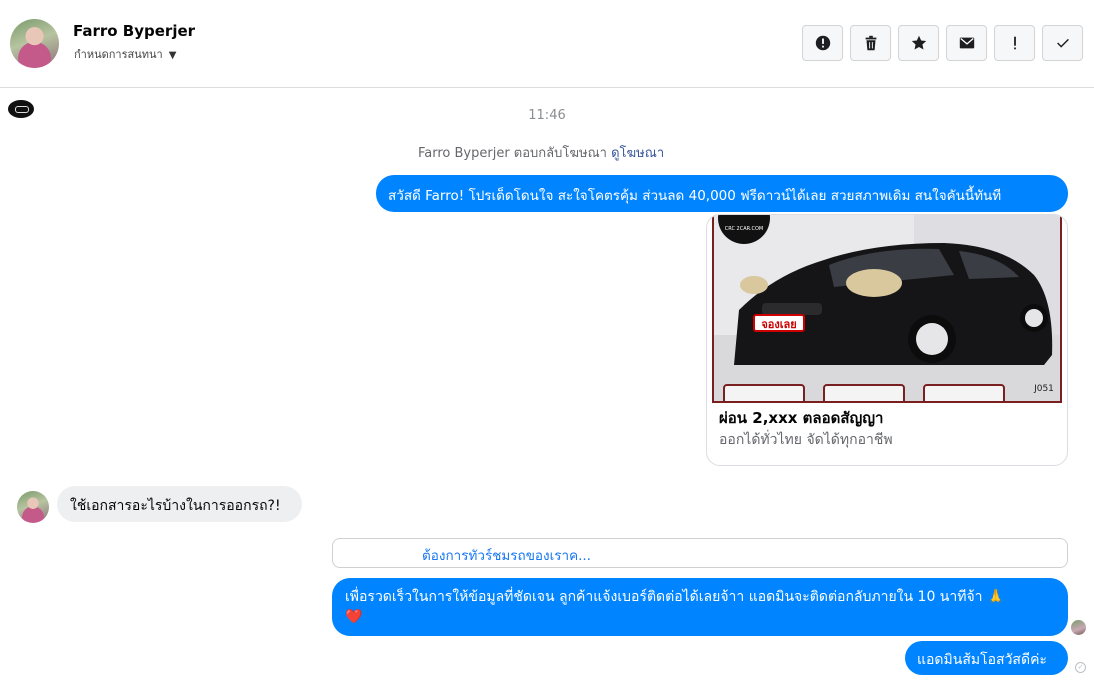 This screenshot has height=681, width=1094. Describe the element at coordinates (354, 617) in the screenshot. I see `message-line: ❤️` at that location.